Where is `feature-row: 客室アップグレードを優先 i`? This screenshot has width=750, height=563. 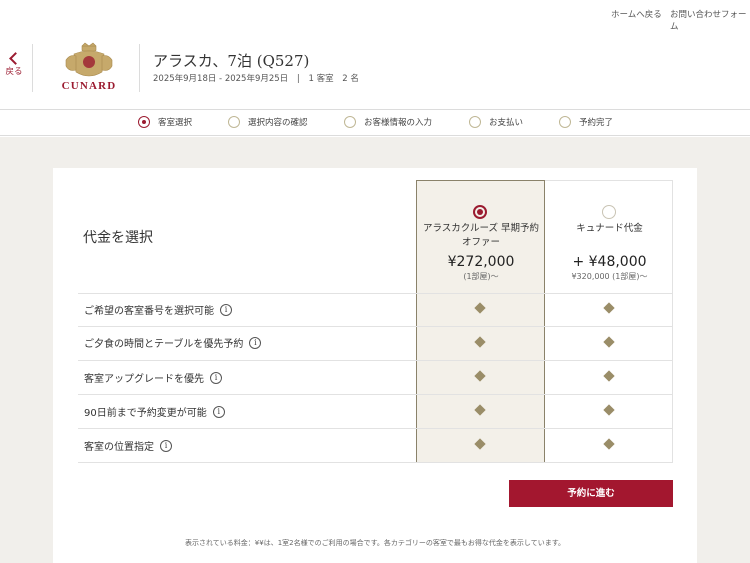
feature-row: 客室アップグレードを優先 i is located at coordinates (153, 377).